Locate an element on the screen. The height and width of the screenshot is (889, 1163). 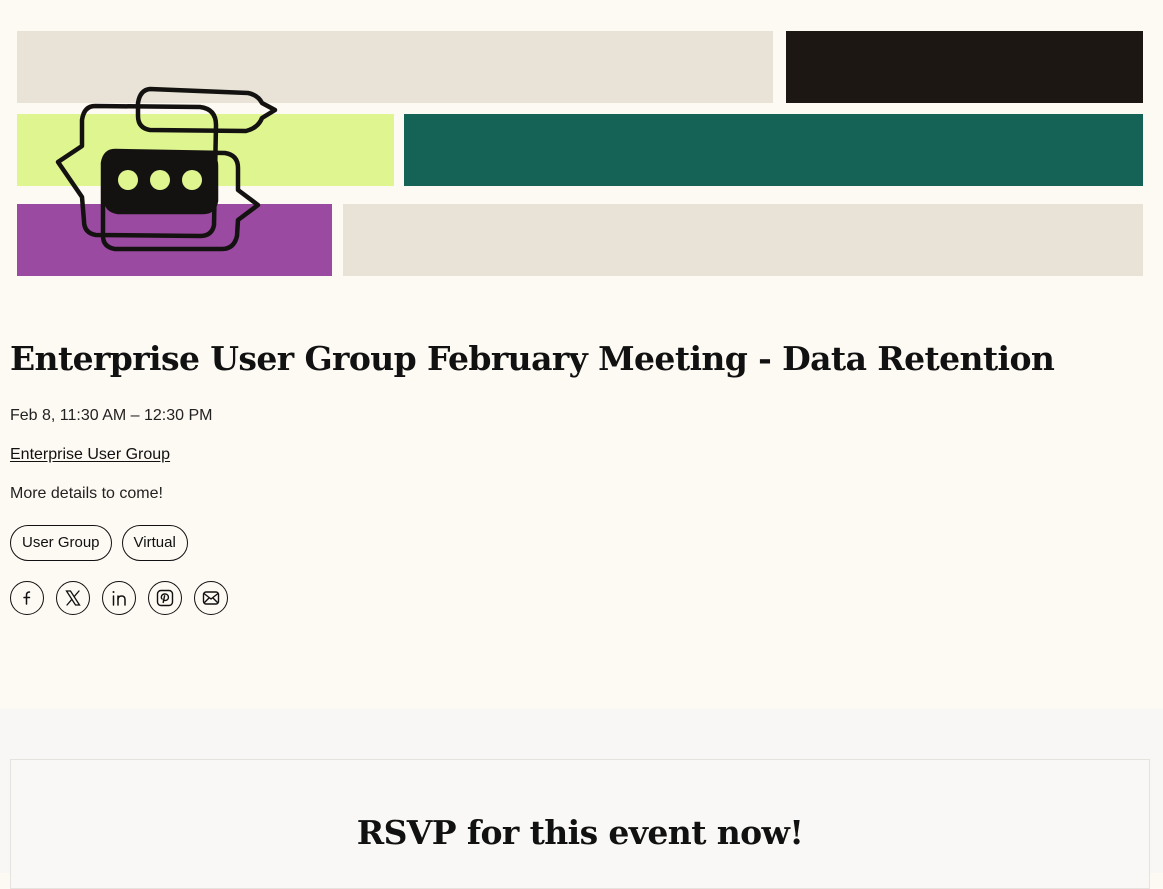
share-email-button is located at coordinates (211, 597).